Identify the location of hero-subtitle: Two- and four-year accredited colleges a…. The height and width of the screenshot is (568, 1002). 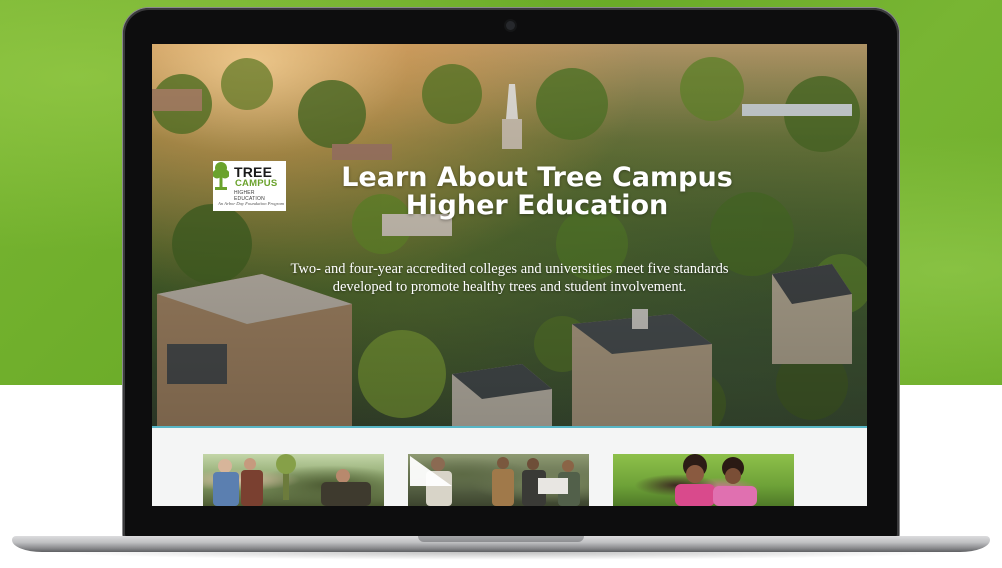
(509, 278).